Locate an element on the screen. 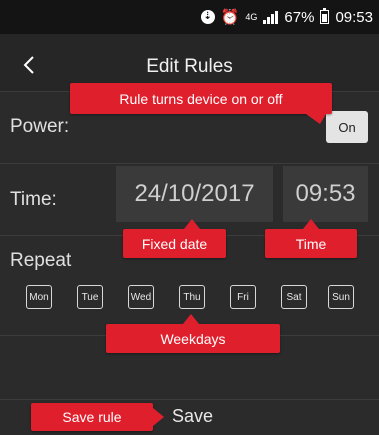 The image size is (379, 435). data-saver-icon: ⇣ is located at coordinates (207, 17).